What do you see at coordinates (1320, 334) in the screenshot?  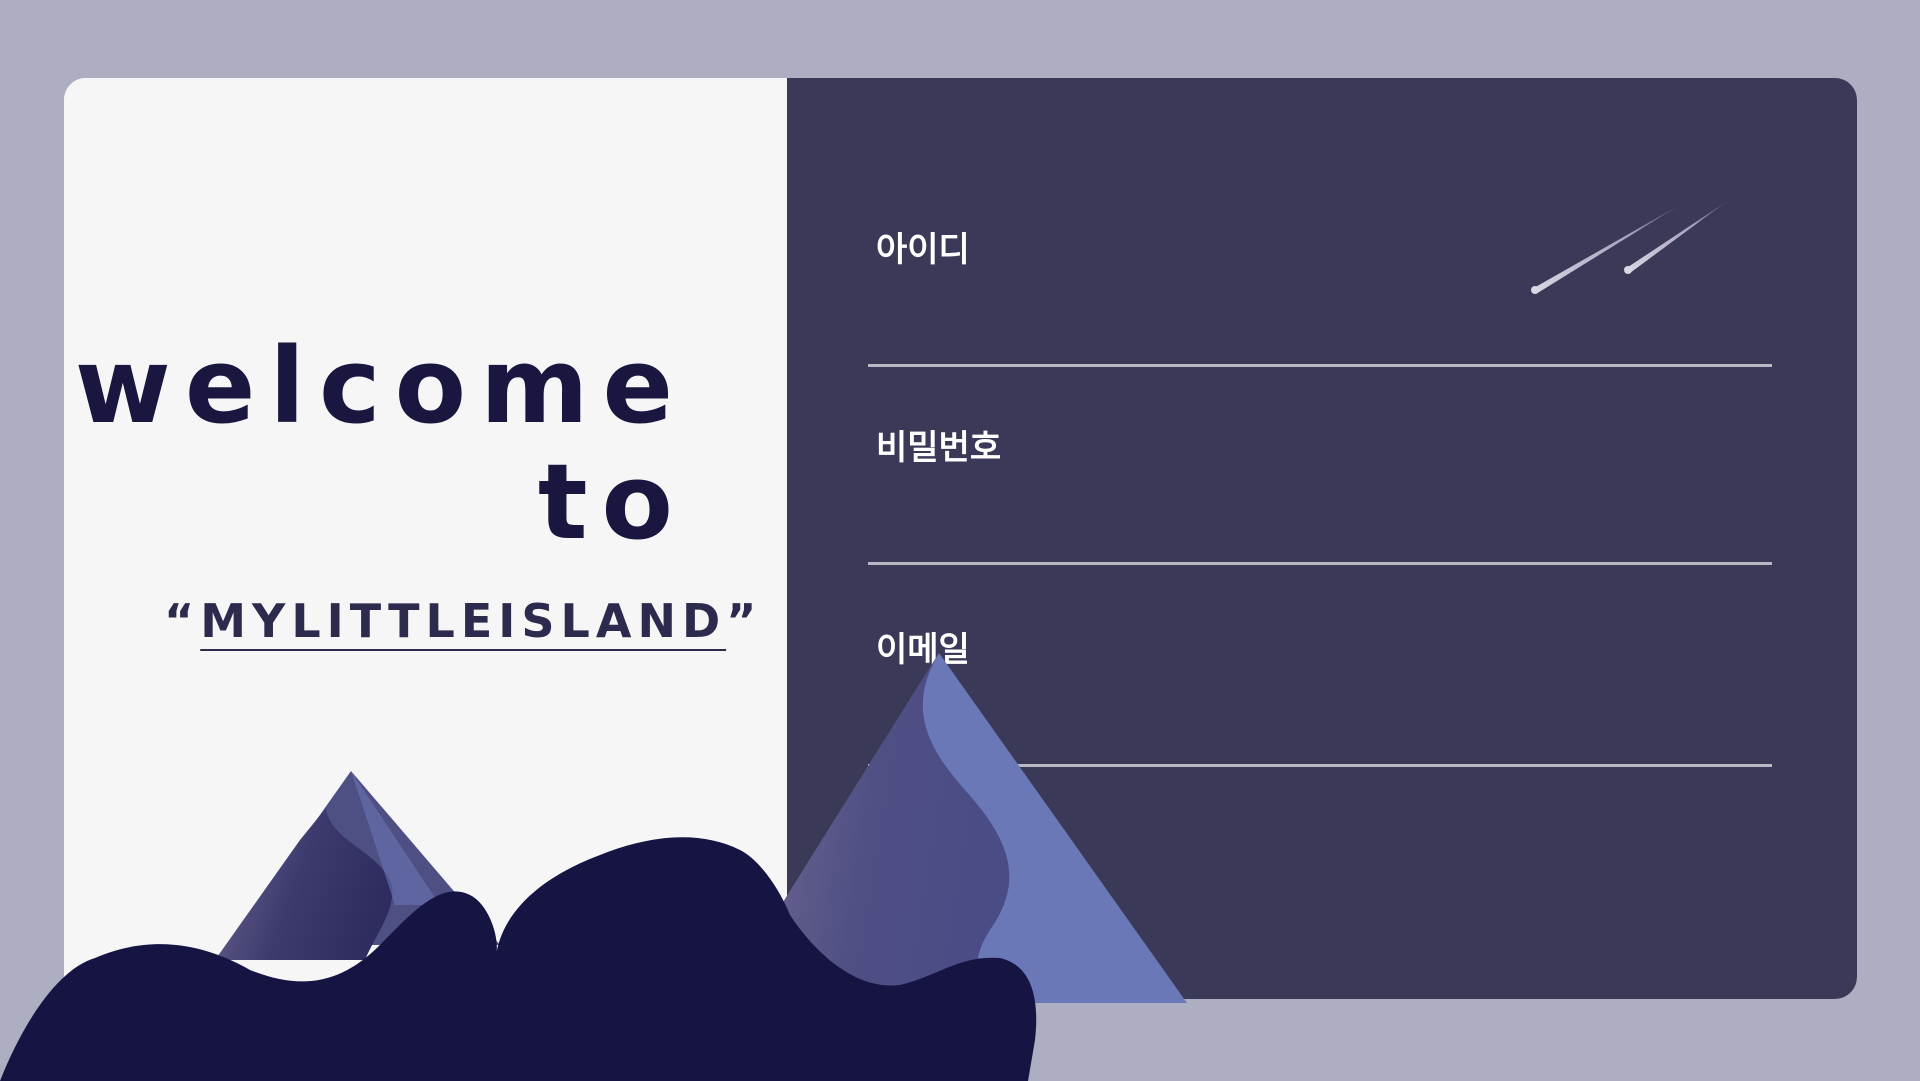 I see `id-input` at bounding box center [1320, 334].